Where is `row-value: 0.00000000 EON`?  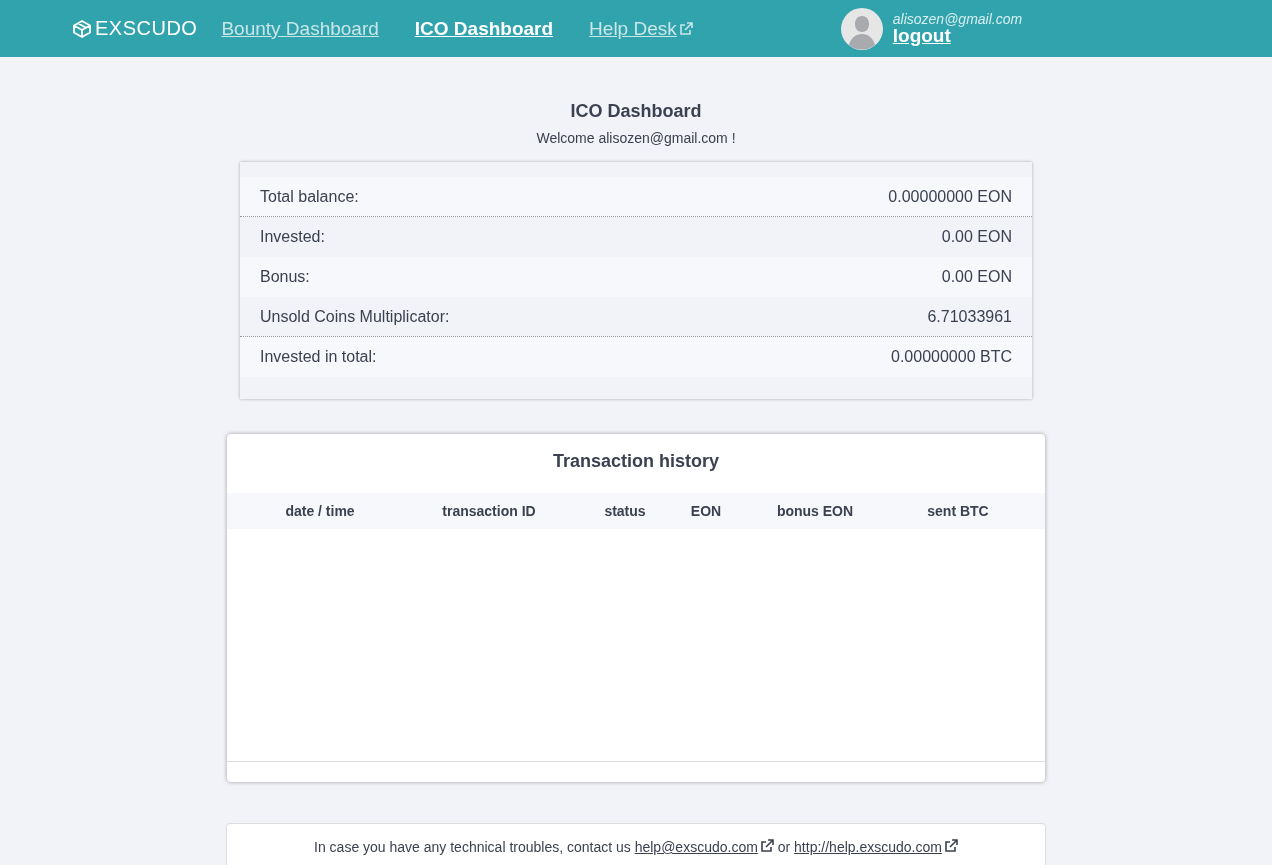 row-value: 0.00000000 EON is located at coordinates (950, 196).